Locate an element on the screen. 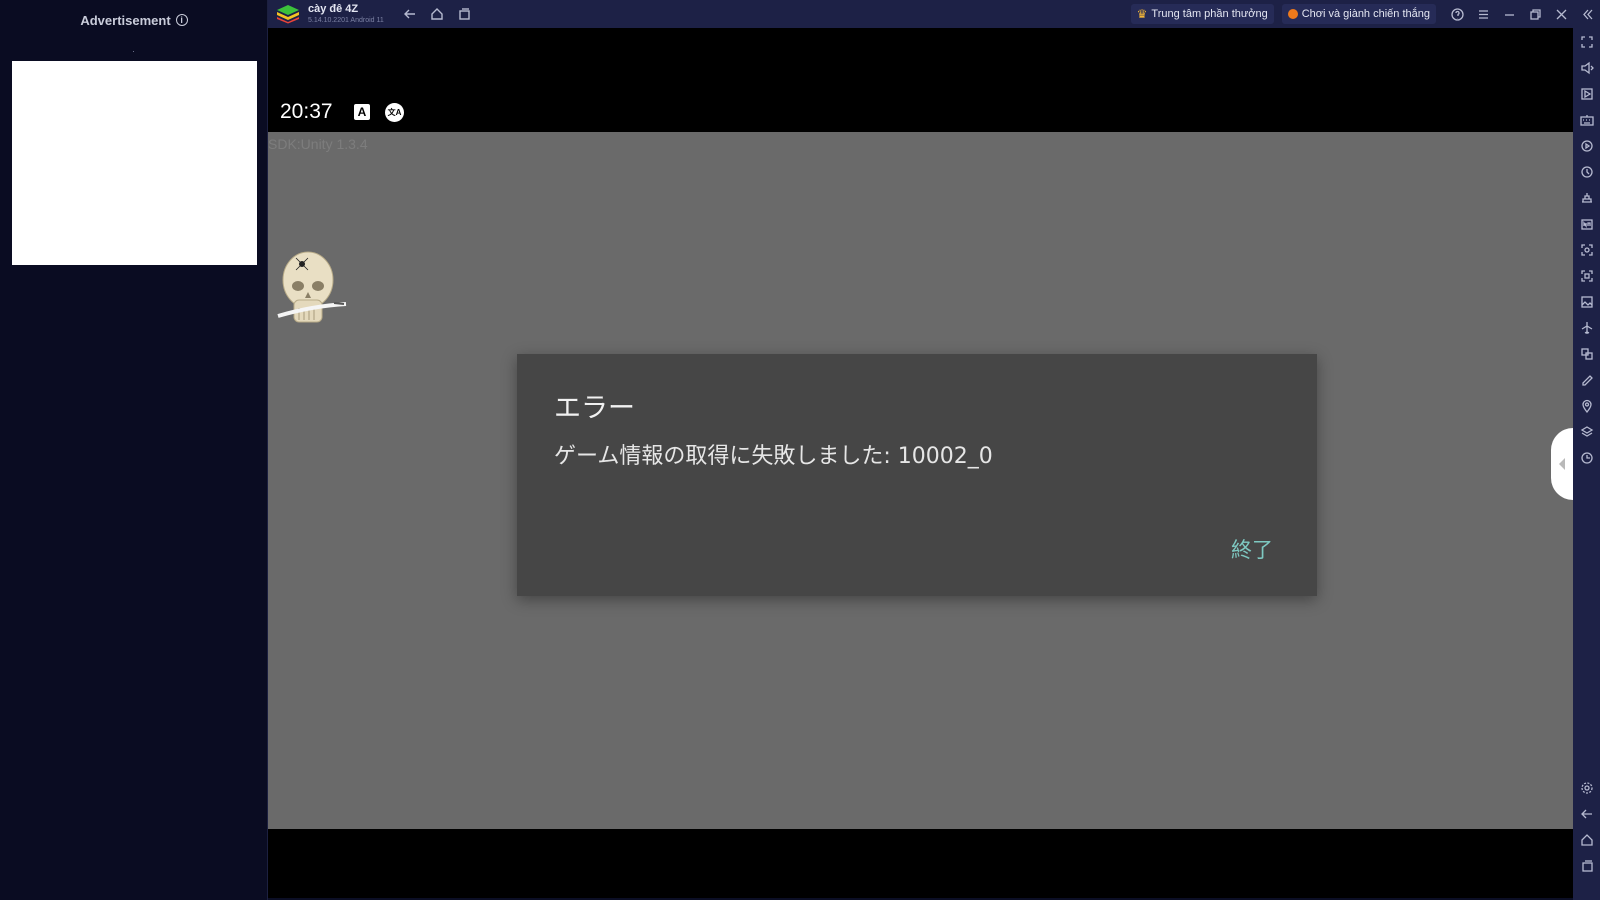 The image size is (1600, 900). rotate-icon is located at coordinates (1586, 379).